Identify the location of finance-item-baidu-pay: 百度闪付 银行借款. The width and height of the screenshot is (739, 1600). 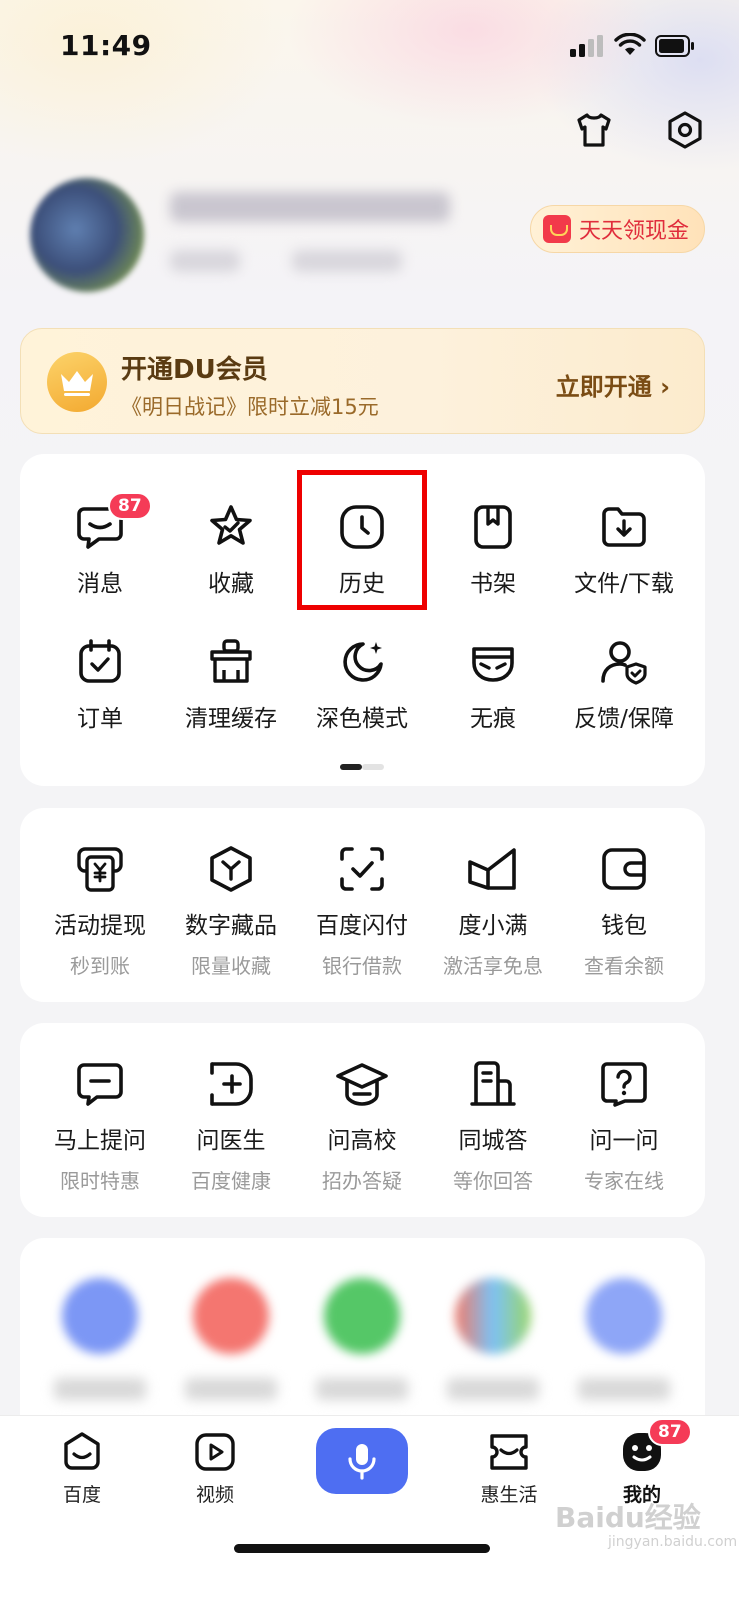
(362, 911).